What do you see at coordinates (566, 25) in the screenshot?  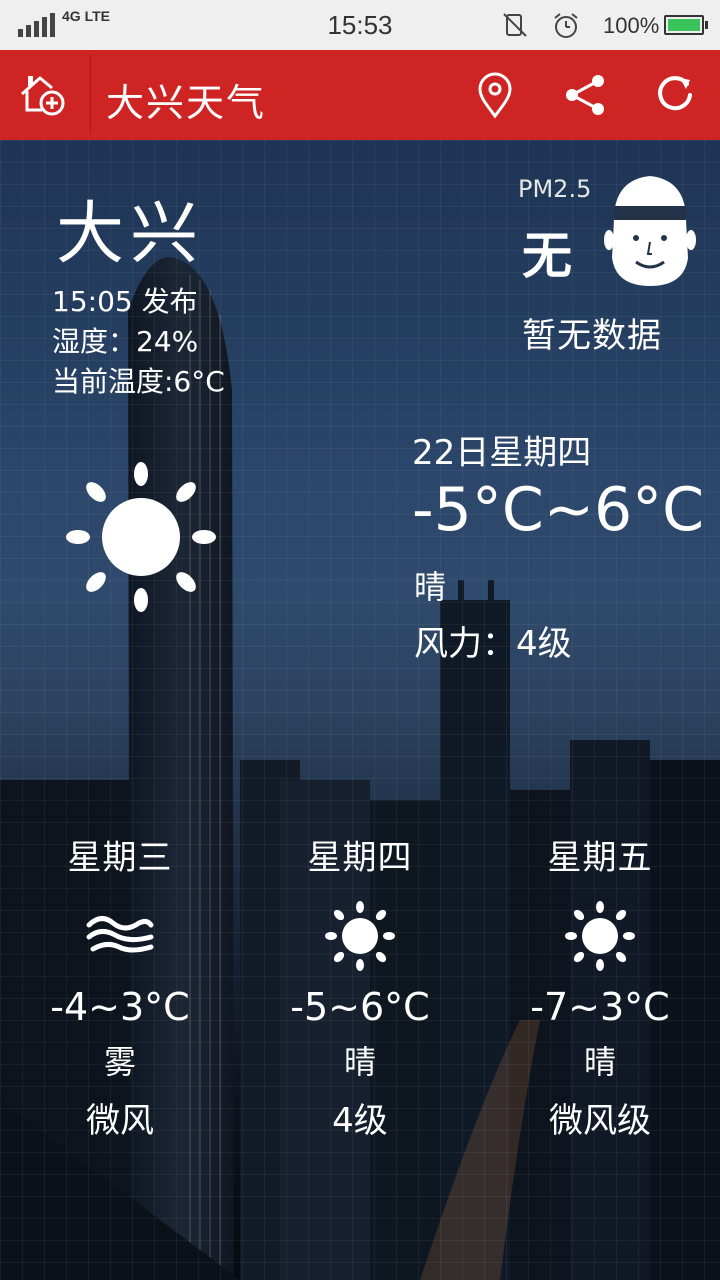 I see `alarm-icon` at bounding box center [566, 25].